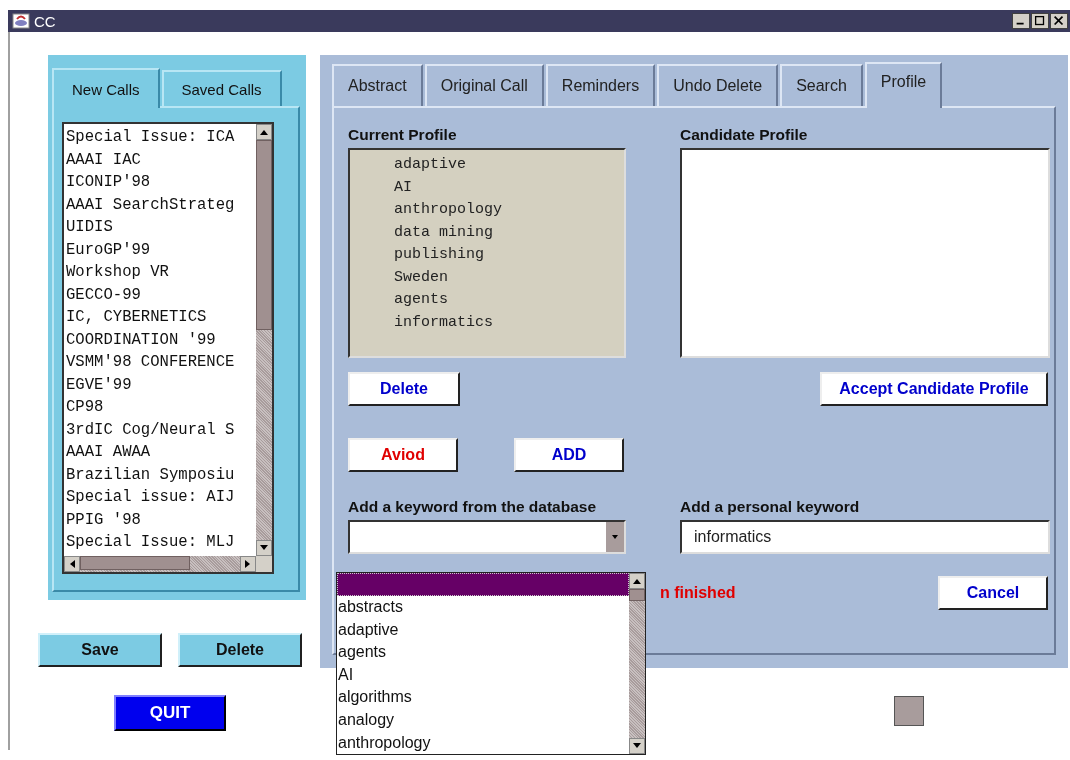 This screenshot has width=1070, height=760. Describe the element at coordinates (161, 249) in the screenshot. I see `call-item: EuroGP'99` at that location.